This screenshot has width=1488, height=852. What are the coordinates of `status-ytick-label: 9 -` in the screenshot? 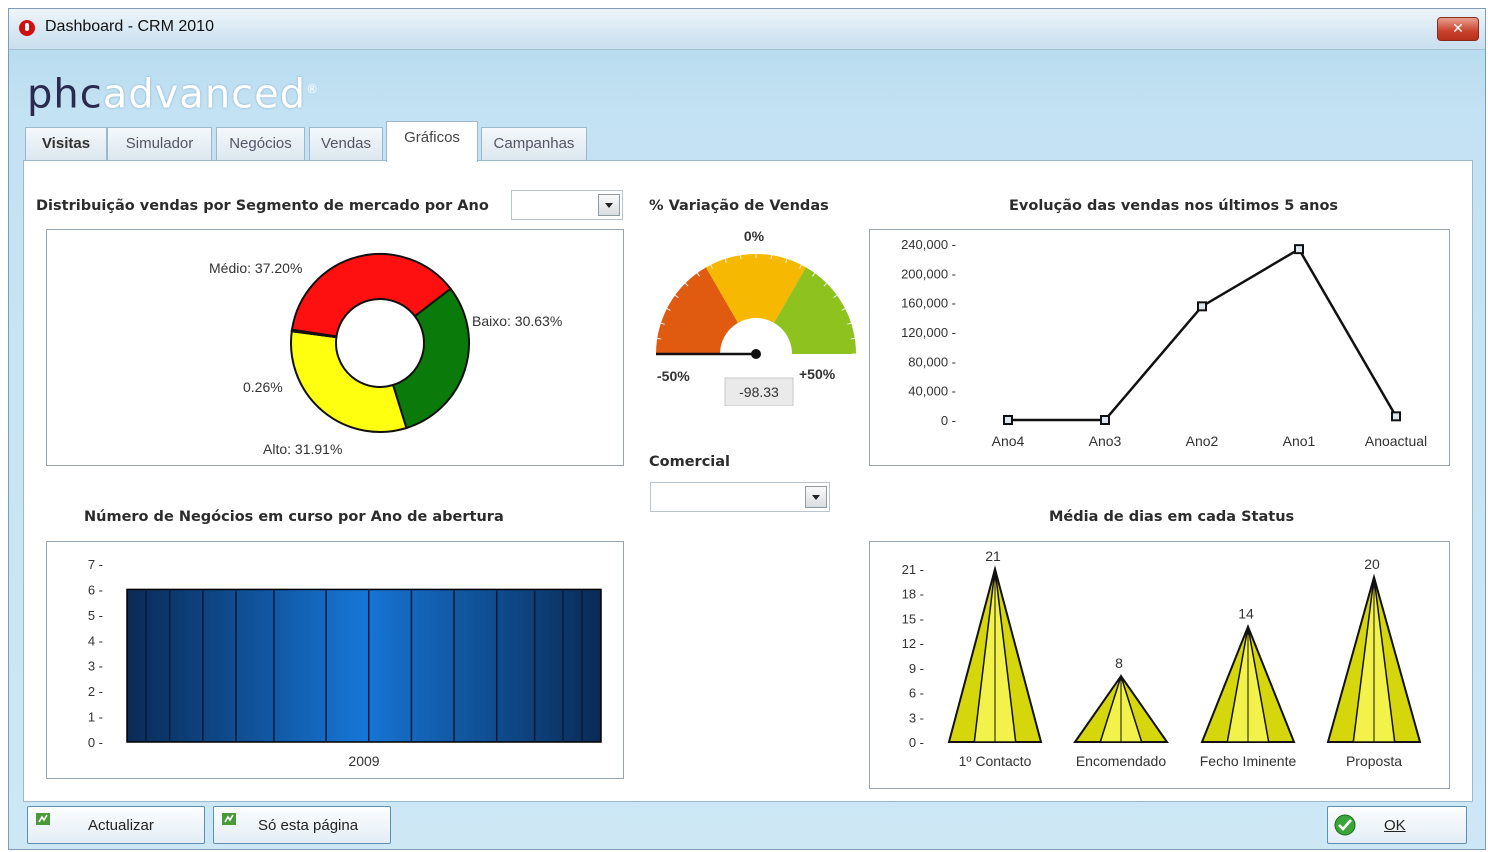 It's located at (916, 668).